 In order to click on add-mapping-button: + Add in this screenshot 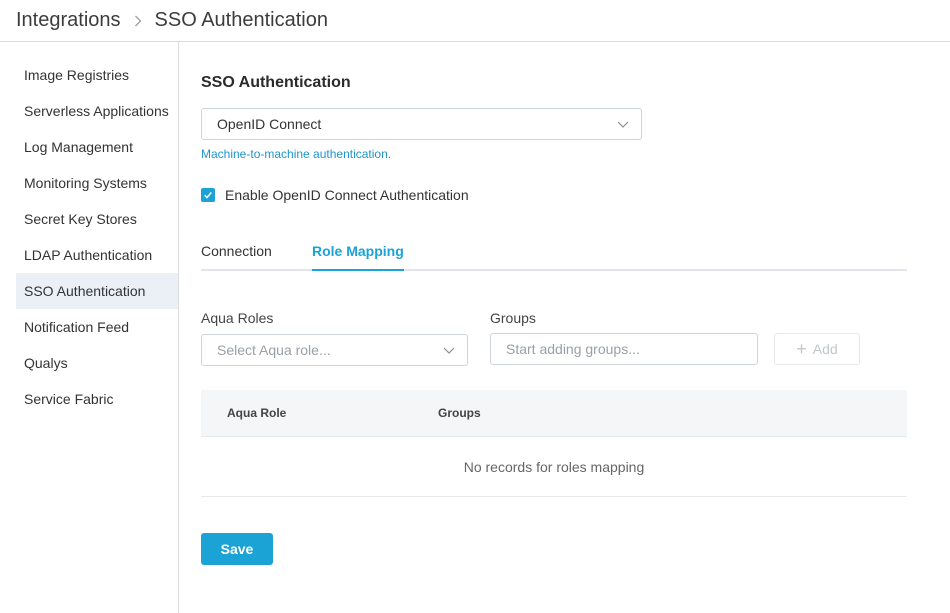, I will do `click(817, 349)`.